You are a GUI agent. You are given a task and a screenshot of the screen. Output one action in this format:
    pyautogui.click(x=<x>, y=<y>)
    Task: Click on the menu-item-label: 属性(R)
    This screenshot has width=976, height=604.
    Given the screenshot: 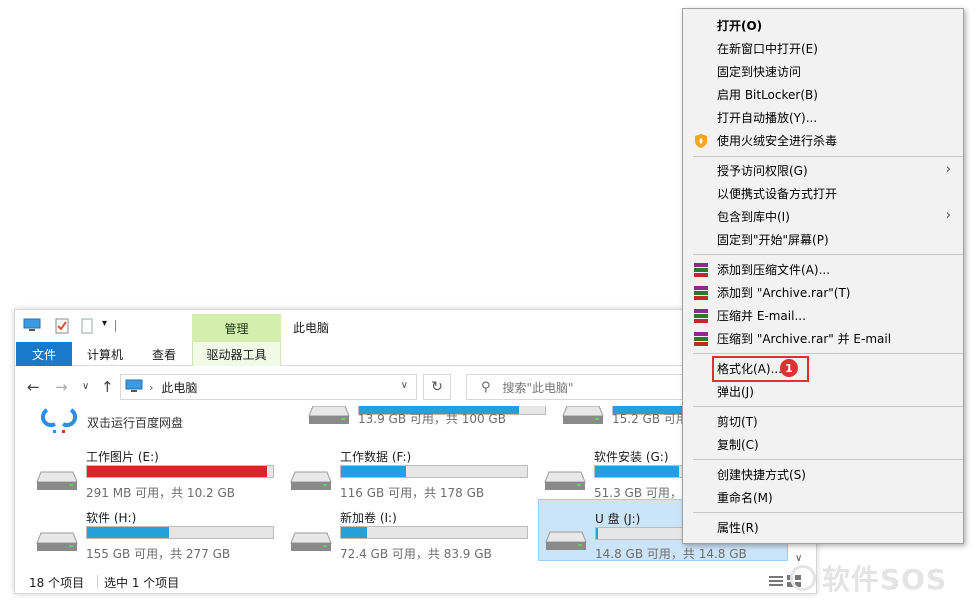 What is the action you would take?
    pyautogui.click(x=738, y=528)
    